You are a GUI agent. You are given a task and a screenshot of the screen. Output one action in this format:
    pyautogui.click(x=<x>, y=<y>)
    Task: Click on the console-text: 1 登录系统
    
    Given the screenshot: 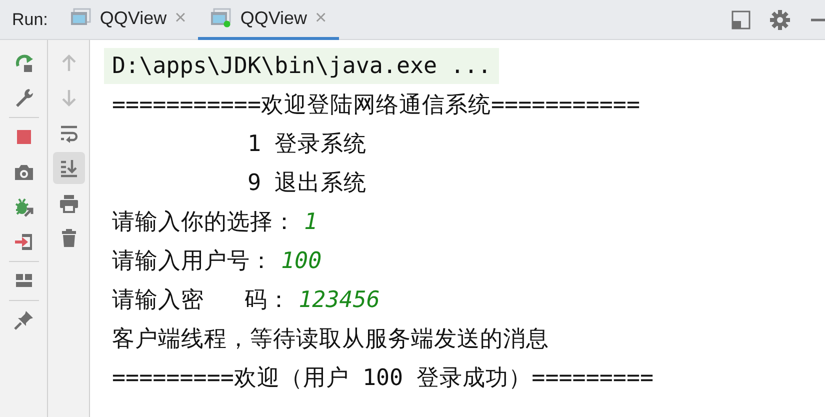 What is the action you would take?
    pyautogui.click(x=307, y=144)
    